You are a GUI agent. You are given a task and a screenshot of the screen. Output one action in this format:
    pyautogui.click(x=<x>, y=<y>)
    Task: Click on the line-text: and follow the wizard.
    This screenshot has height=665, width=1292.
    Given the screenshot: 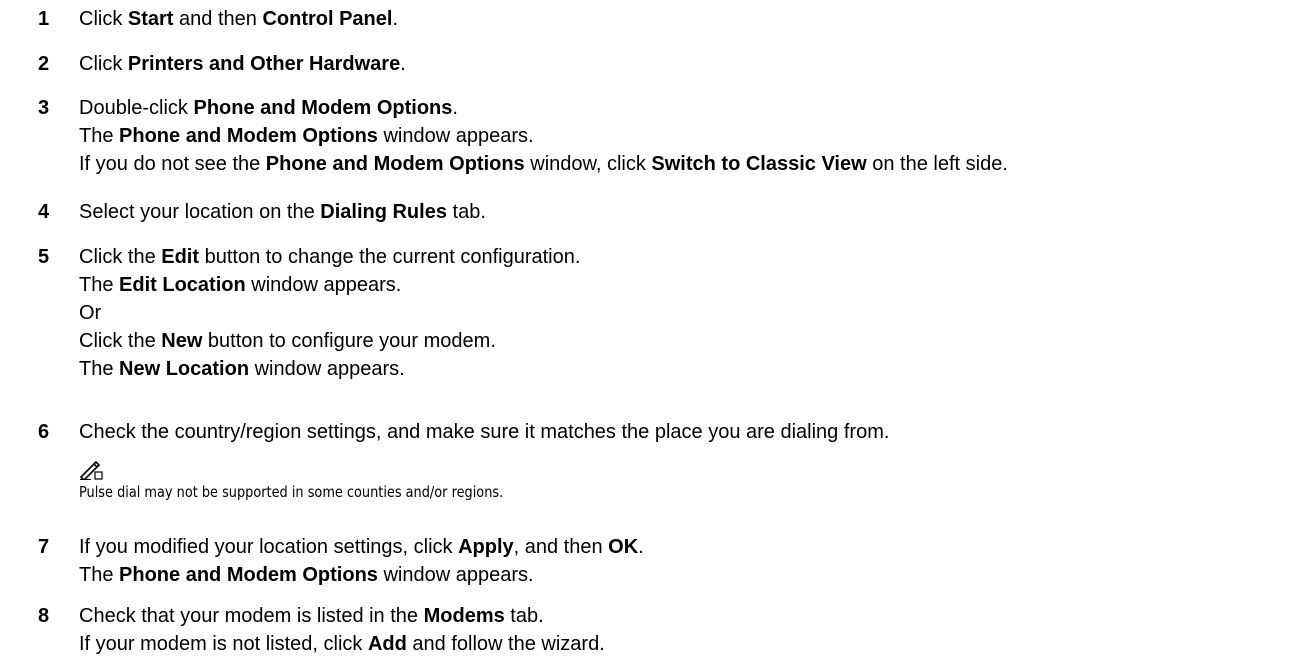 What is the action you would take?
    pyautogui.click(x=505, y=644)
    